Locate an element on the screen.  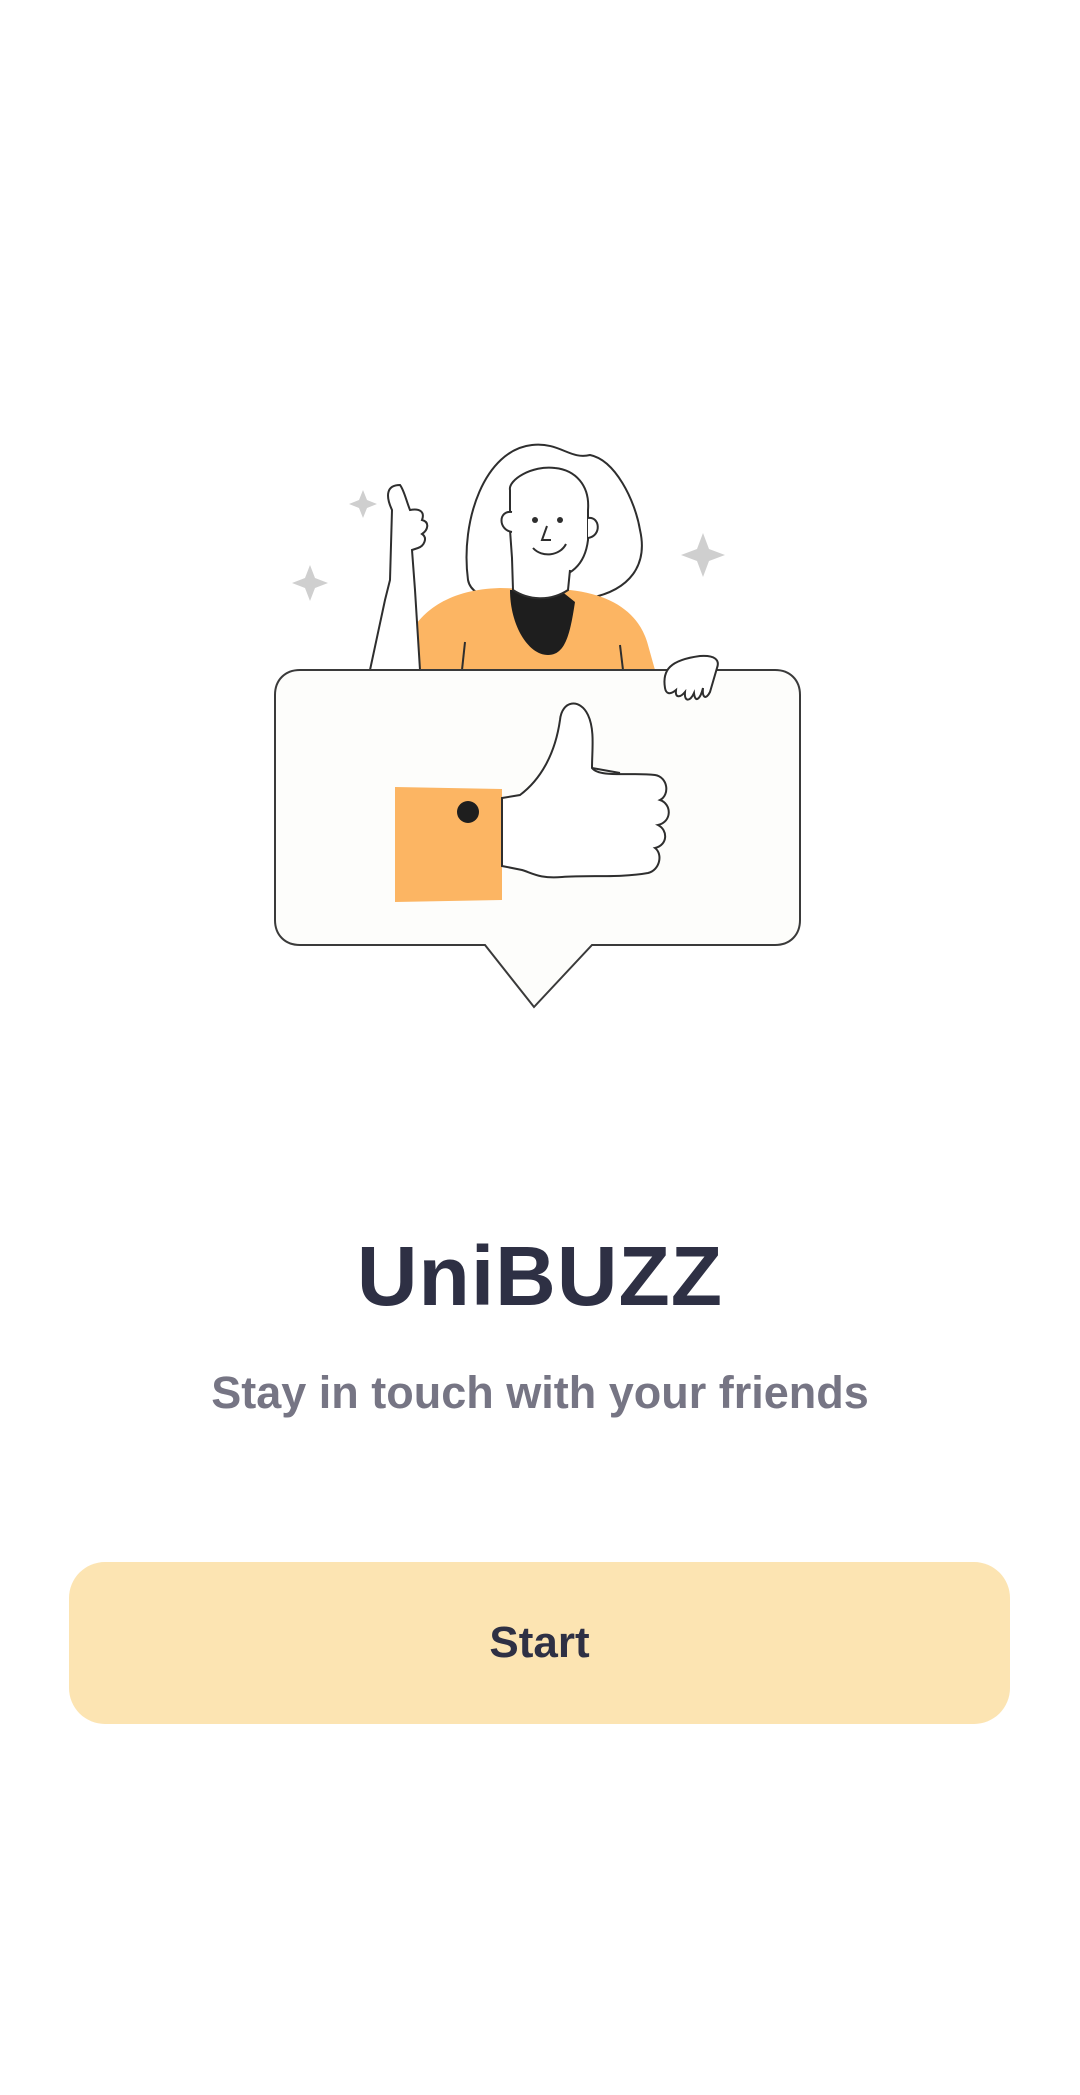
app-title: UniBUZZ is located at coordinates (540, 1276).